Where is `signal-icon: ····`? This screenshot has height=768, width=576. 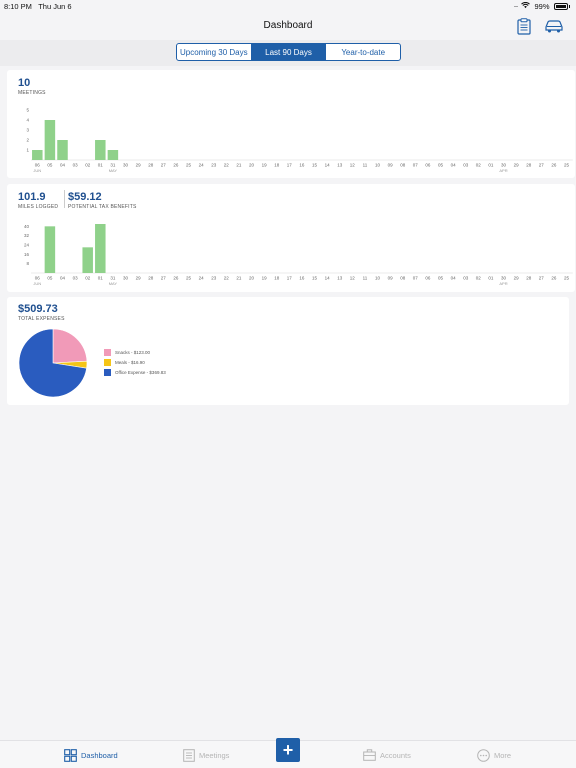 signal-icon: ···· is located at coordinates (515, 6).